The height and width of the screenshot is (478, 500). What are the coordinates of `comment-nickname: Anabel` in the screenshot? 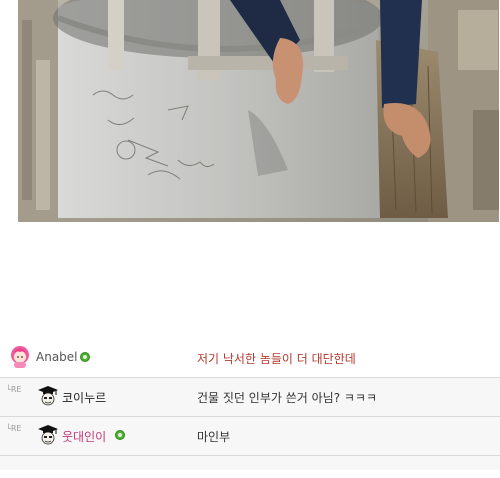 It's located at (57, 357).